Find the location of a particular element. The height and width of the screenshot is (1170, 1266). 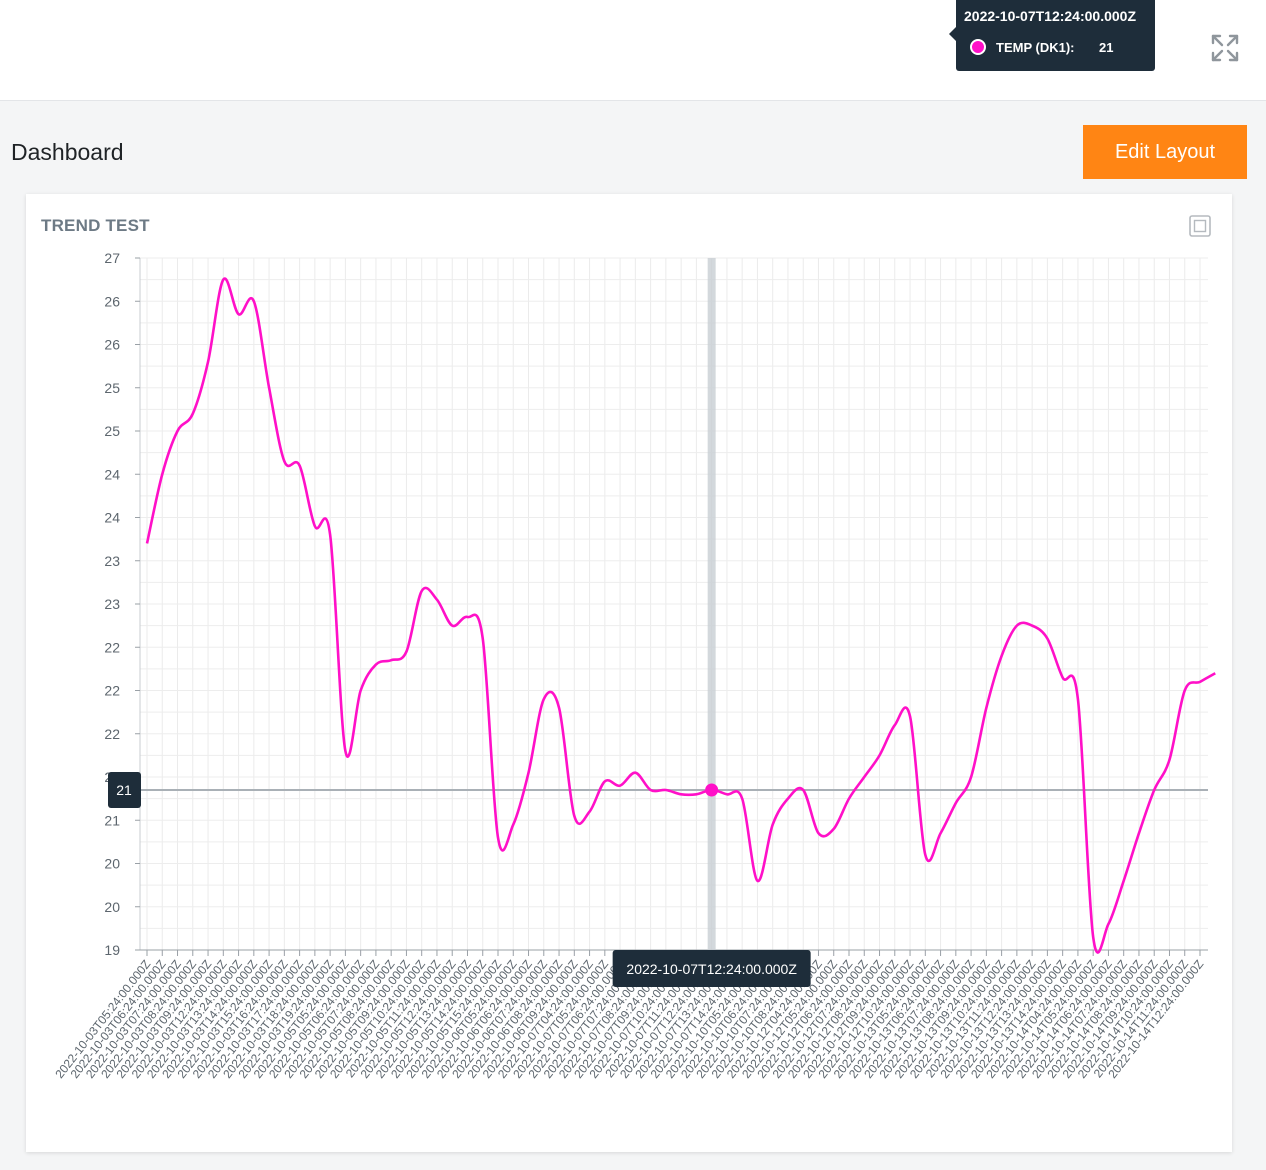

y-crosshair-text: 21 is located at coordinates (124, 790).